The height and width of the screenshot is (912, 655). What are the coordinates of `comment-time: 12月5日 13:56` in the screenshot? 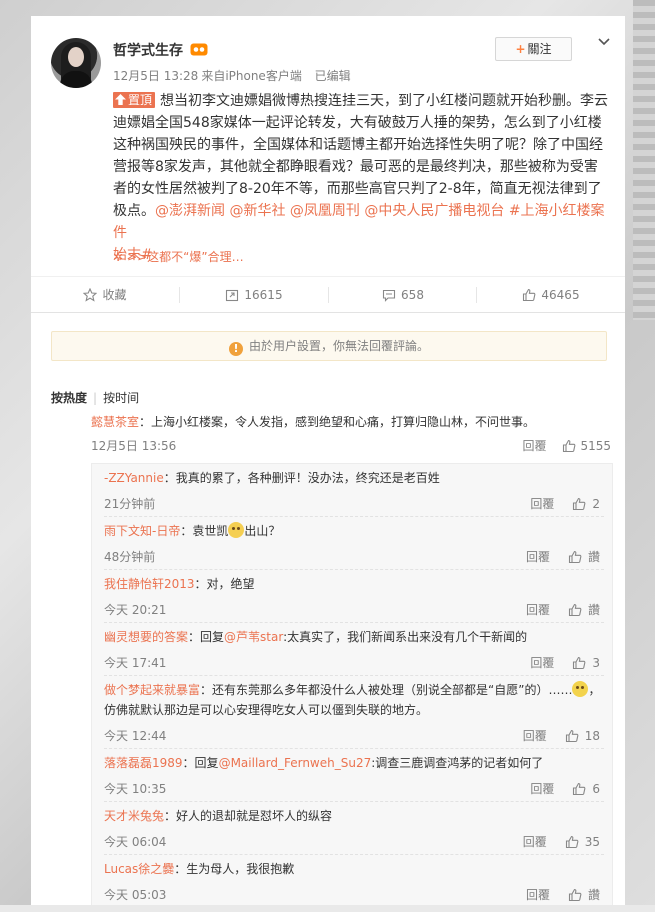 It's located at (134, 446).